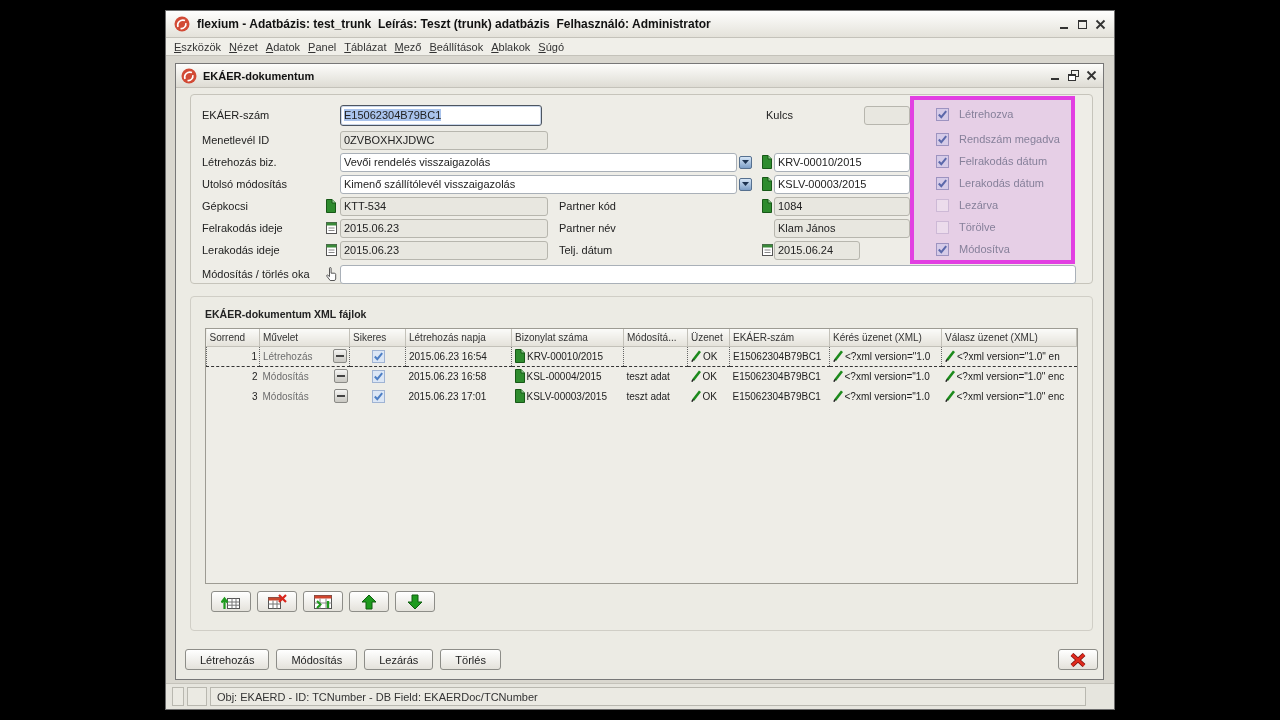 The image size is (1280, 720). I want to click on table-row: 1 Létrehozás 2015.06.23 16:54 KRV-00010/2015 OK E15062304B79BC1 <?xml version="1.0 <?xml version="1.0" en, so click(641, 356).